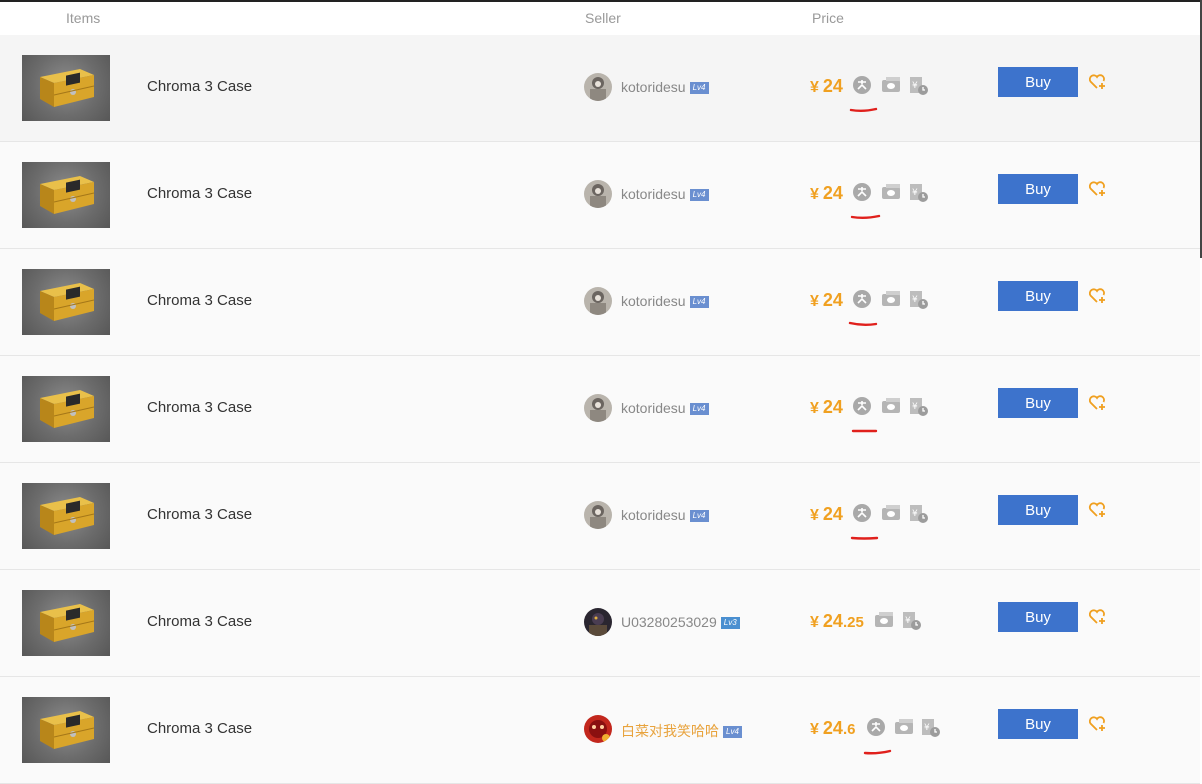 The height and width of the screenshot is (784, 1202). What do you see at coordinates (669, 622) in the screenshot?
I see `seller-name-text: U03280253029` at bounding box center [669, 622].